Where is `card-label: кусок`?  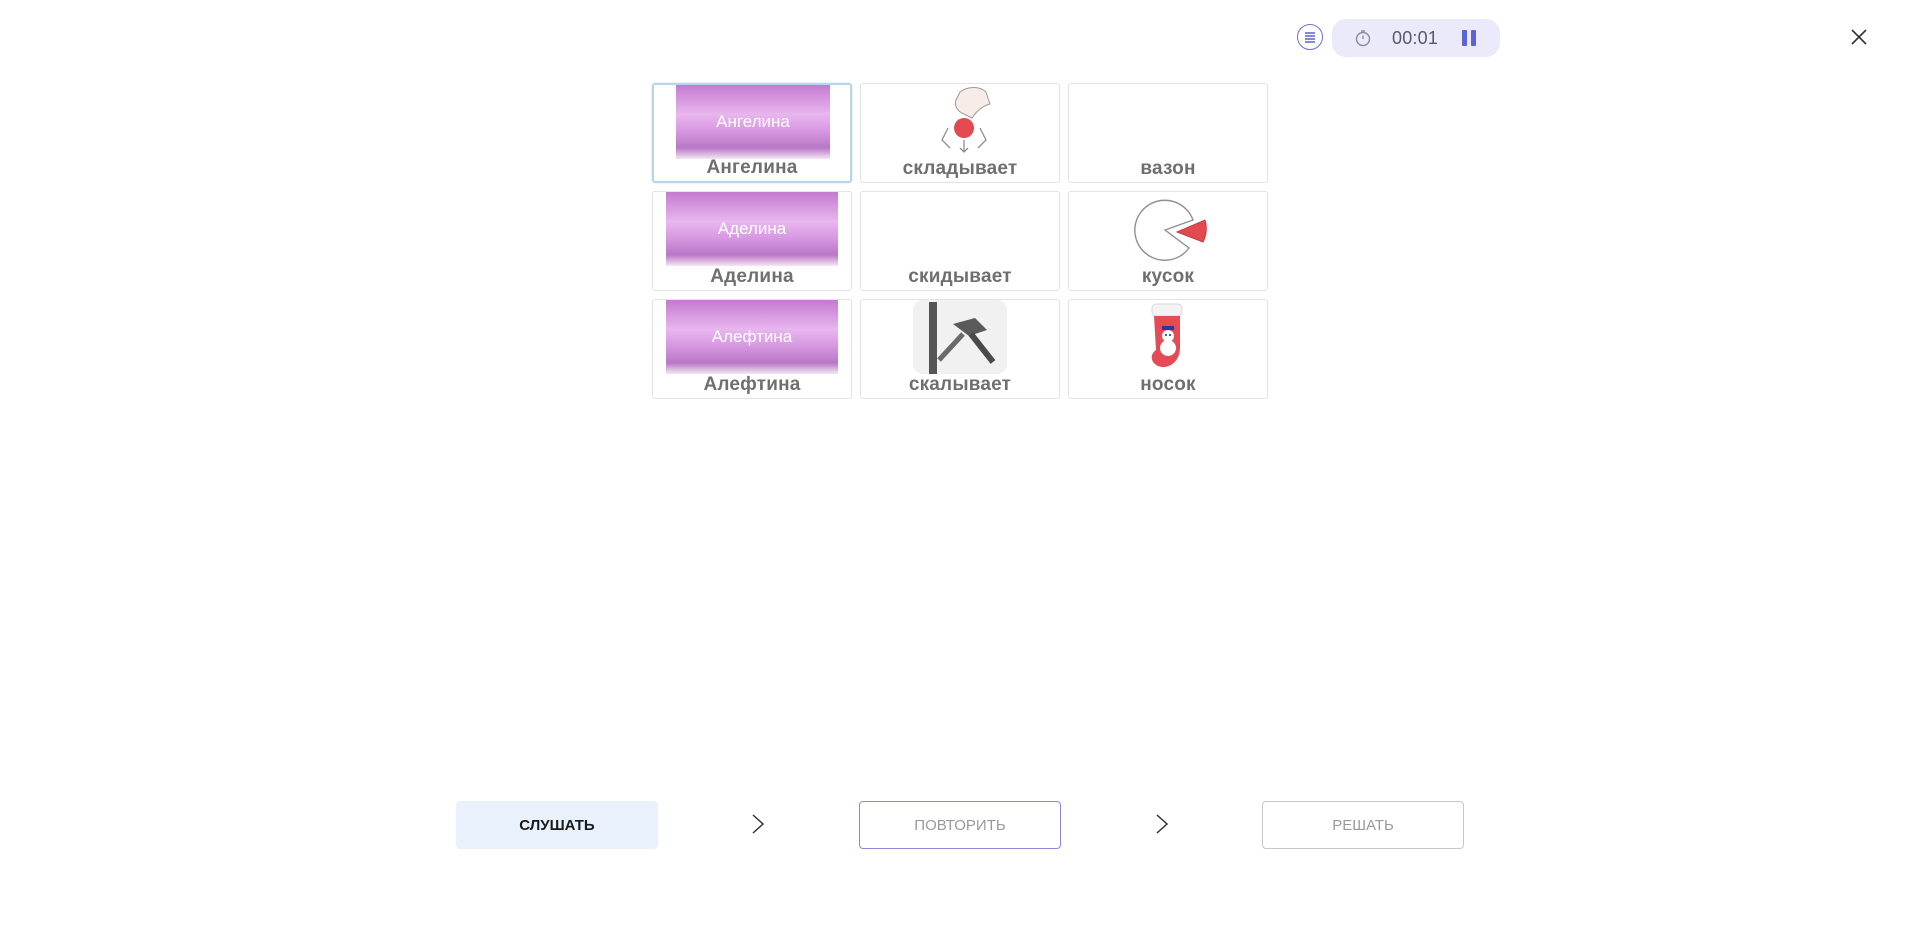 card-label: кусок is located at coordinates (1168, 276).